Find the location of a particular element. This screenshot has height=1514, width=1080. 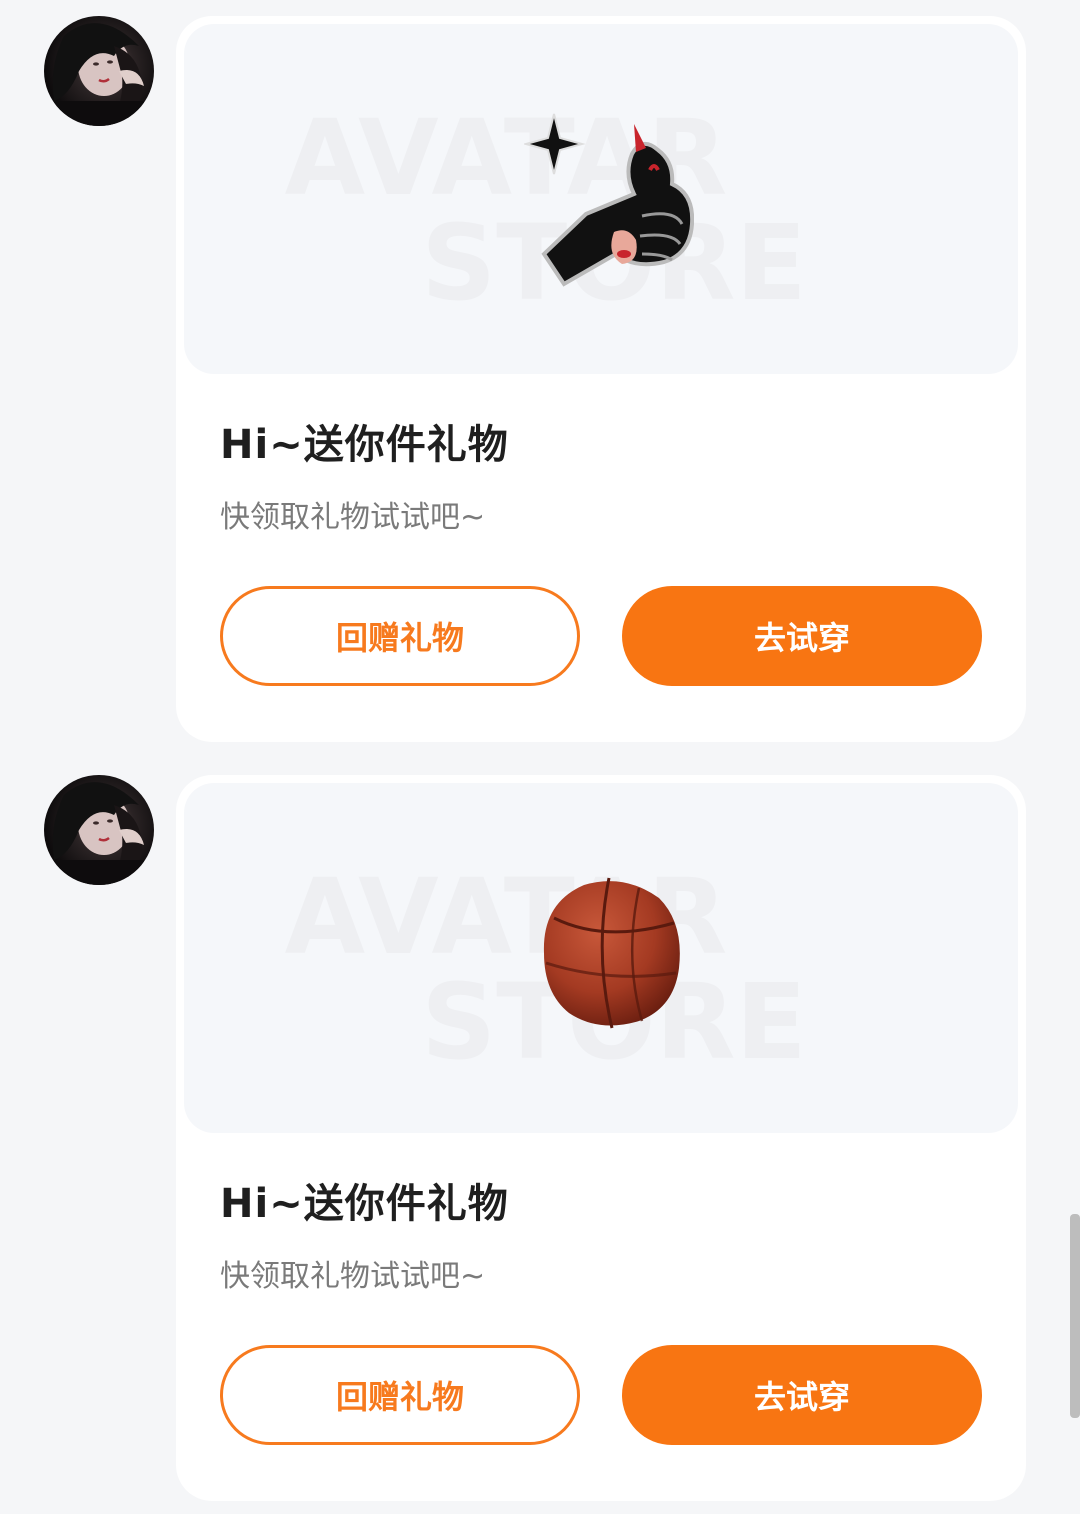

scrollbar is located at coordinates (1075, 1316).